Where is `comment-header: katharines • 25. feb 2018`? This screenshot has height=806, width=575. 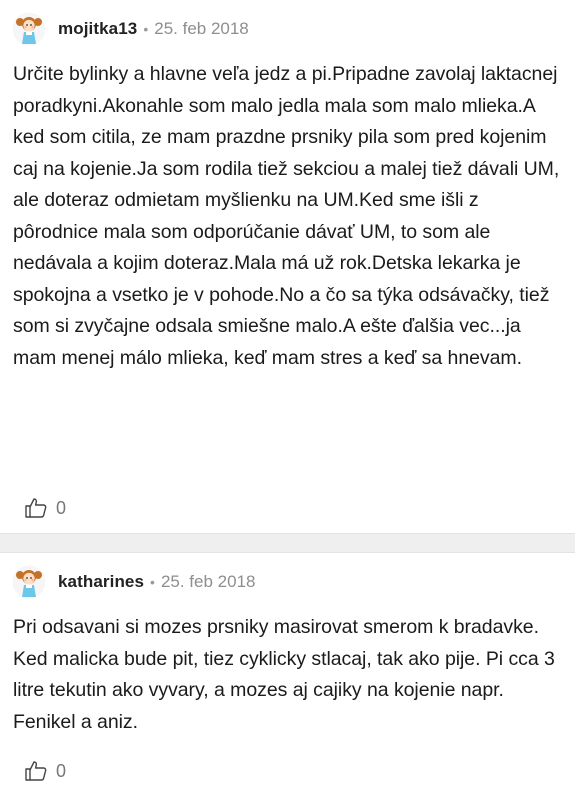 comment-header: katharines • 25. feb 2018 is located at coordinates (133, 582).